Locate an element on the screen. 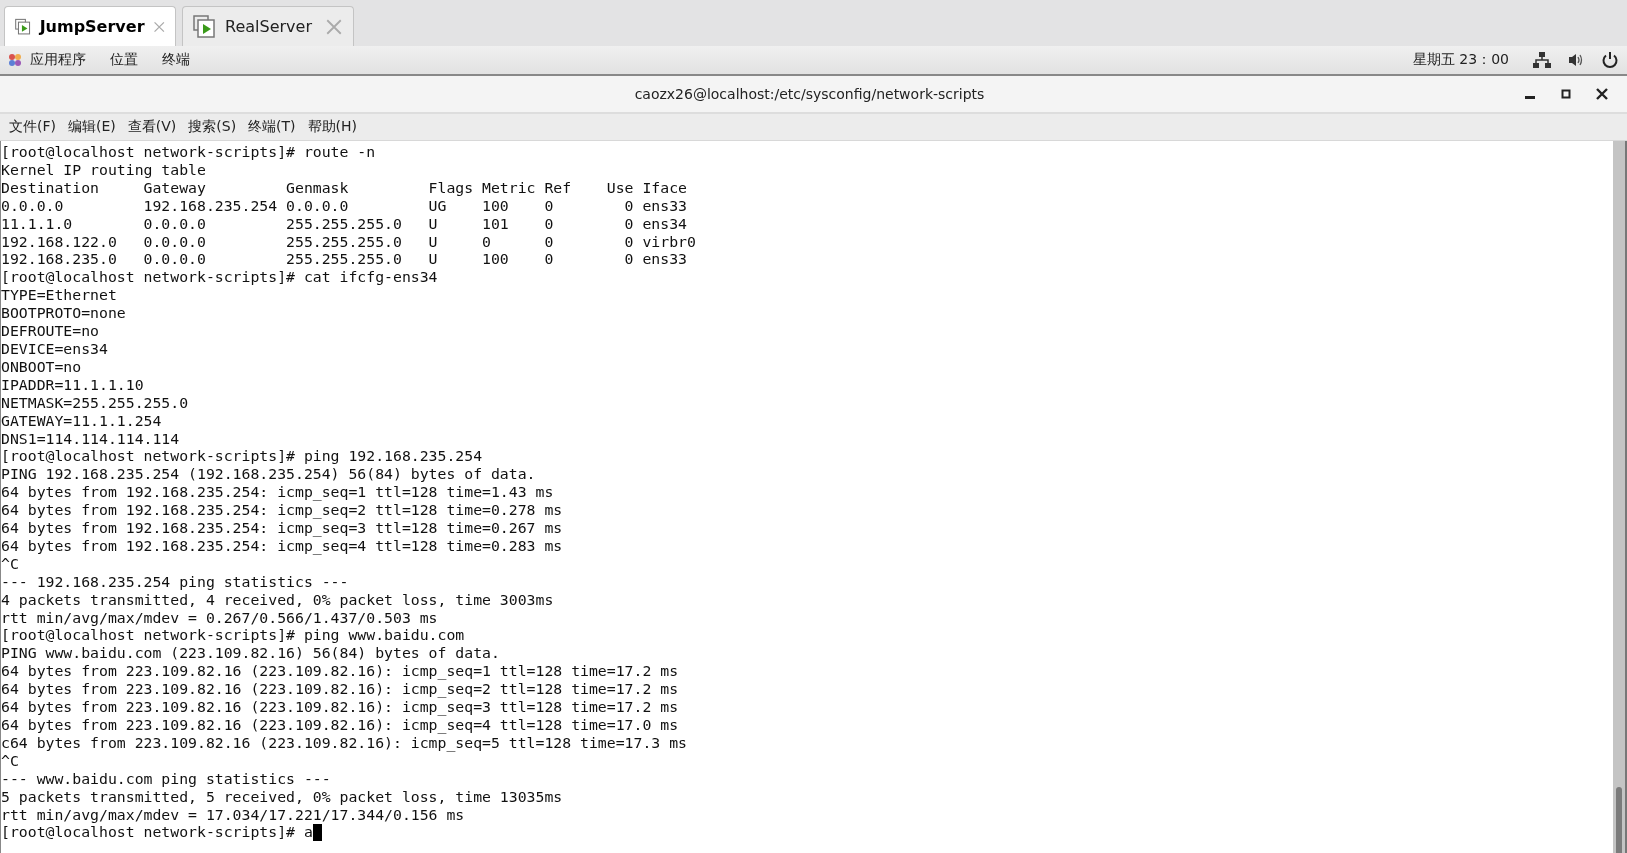 The height and width of the screenshot is (853, 1627). panel-menu: 应用程序 is located at coordinates (58, 60).